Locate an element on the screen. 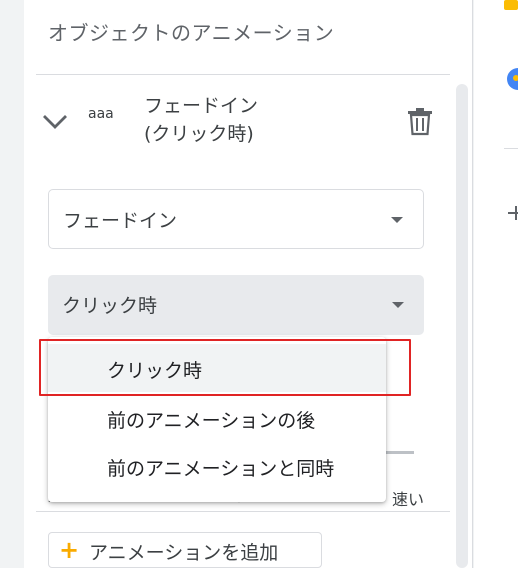 The width and height of the screenshot is (518, 568). add-animation-button: + アニメーションを追加 is located at coordinates (185, 550).